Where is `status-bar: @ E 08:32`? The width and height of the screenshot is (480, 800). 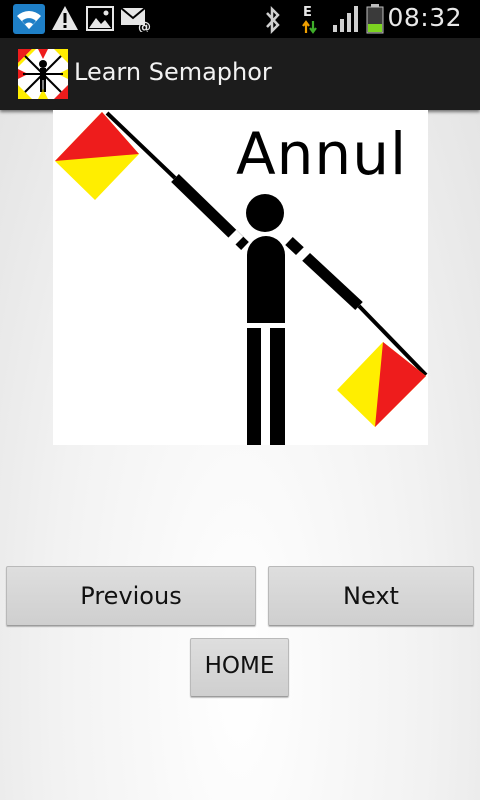 status-bar: @ E 08:32 is located at coordinates (240, 19).